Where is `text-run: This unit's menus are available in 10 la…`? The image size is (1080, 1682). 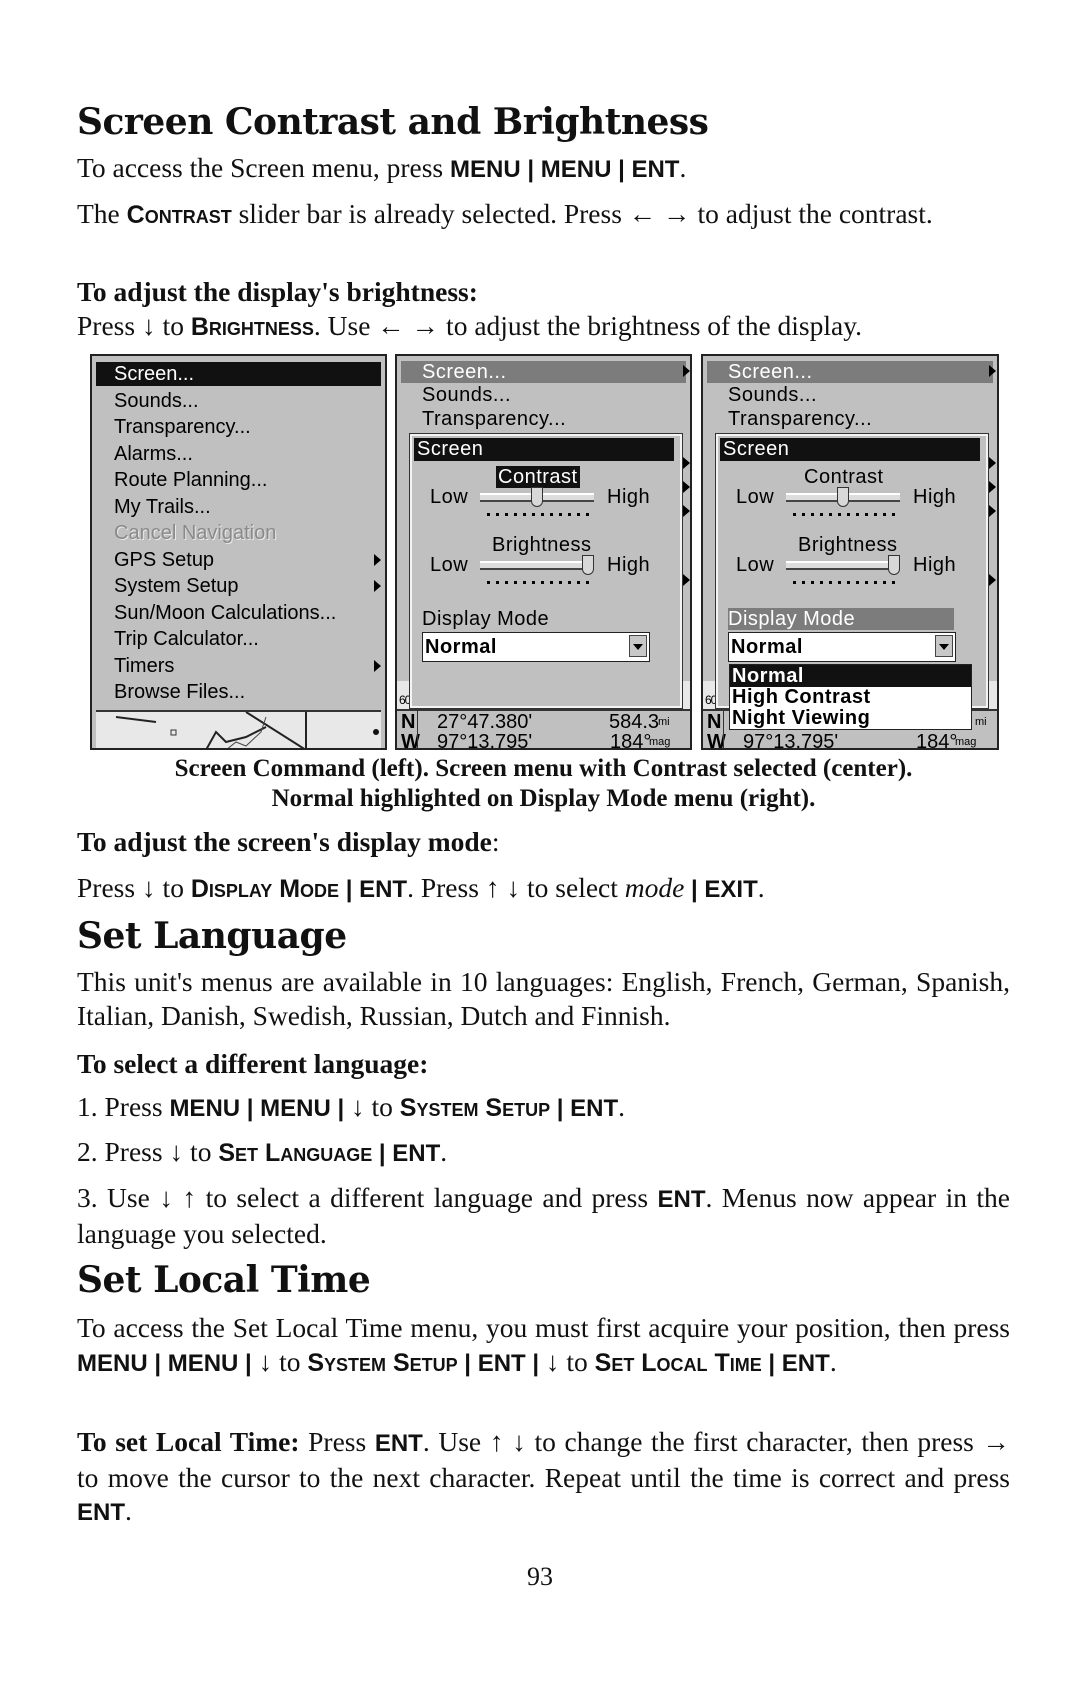 text-run: This unit's menus are available in 10 la… is located at coordinates (543, 998).